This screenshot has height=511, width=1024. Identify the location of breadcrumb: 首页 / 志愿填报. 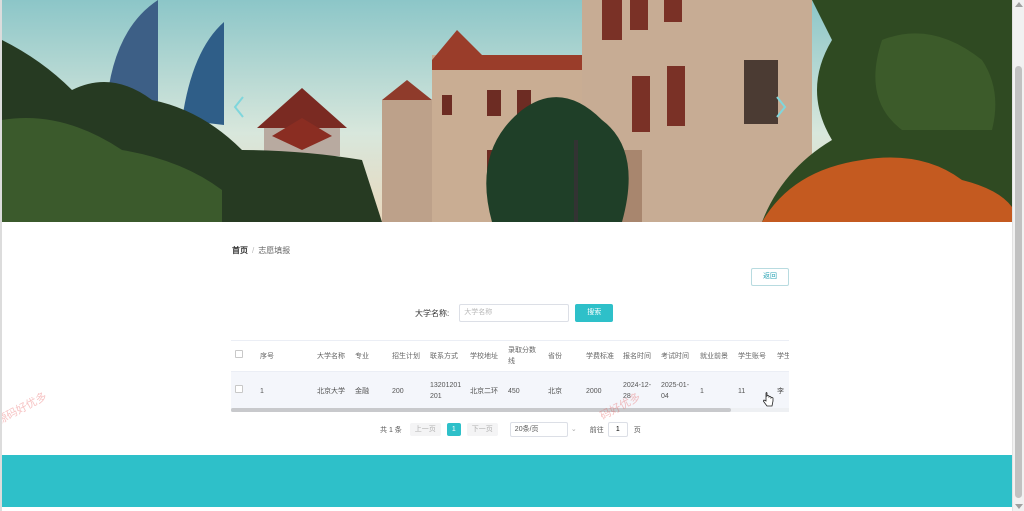
(261, 250).